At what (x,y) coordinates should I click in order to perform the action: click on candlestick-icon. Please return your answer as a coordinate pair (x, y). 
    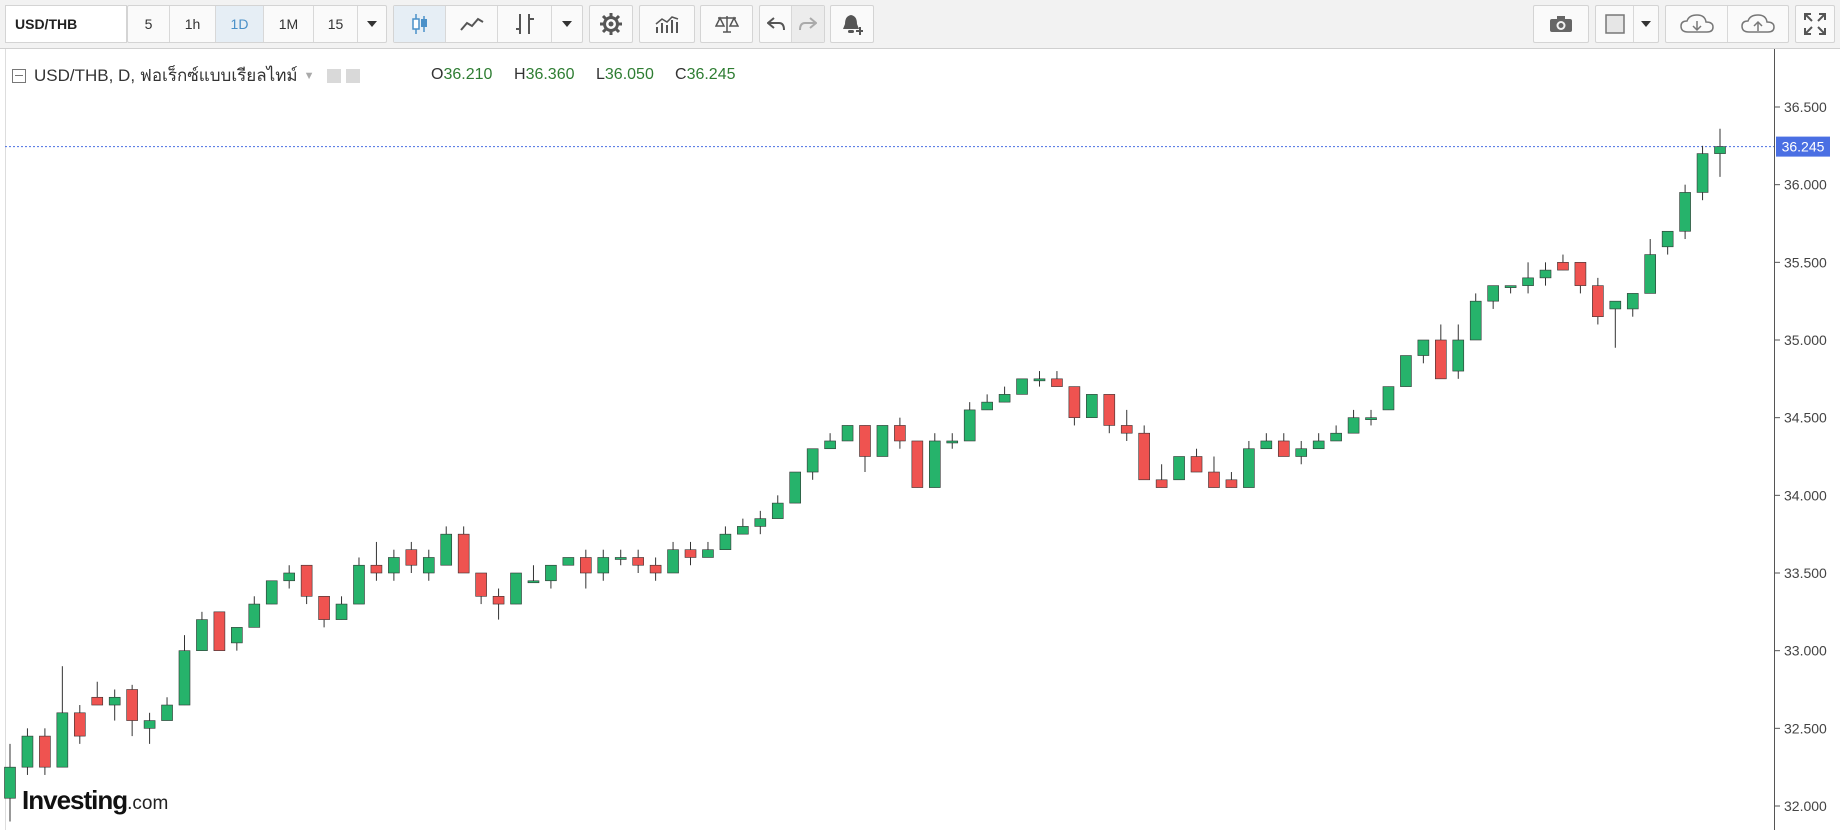
    Looking at the image, I should click on (420, 24).